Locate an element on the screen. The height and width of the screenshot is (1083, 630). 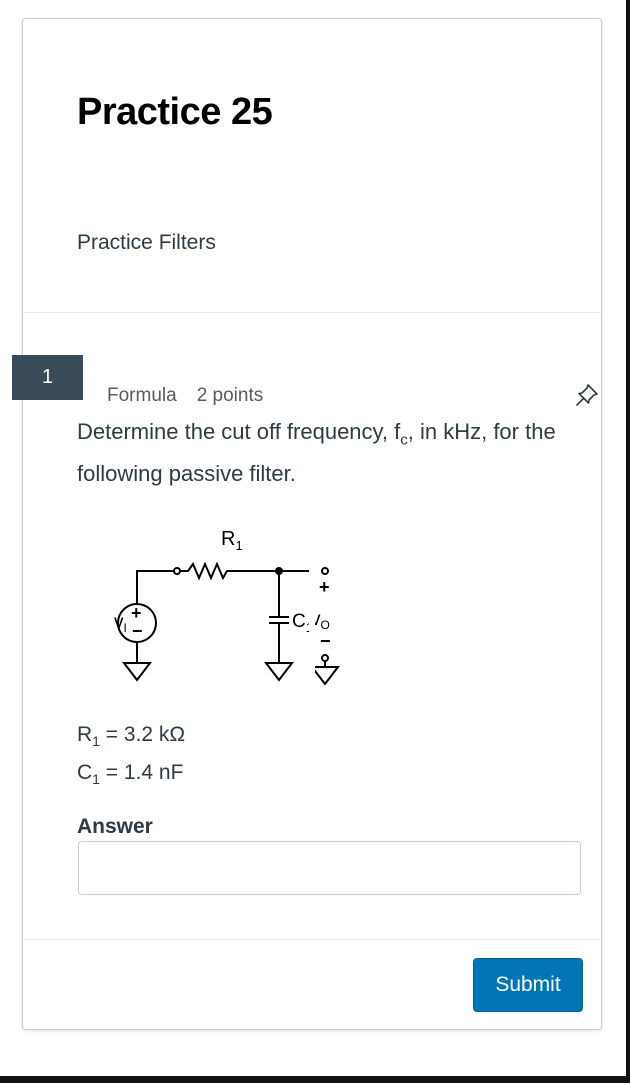
svg-text: vI is located at coordinates (120, 623).